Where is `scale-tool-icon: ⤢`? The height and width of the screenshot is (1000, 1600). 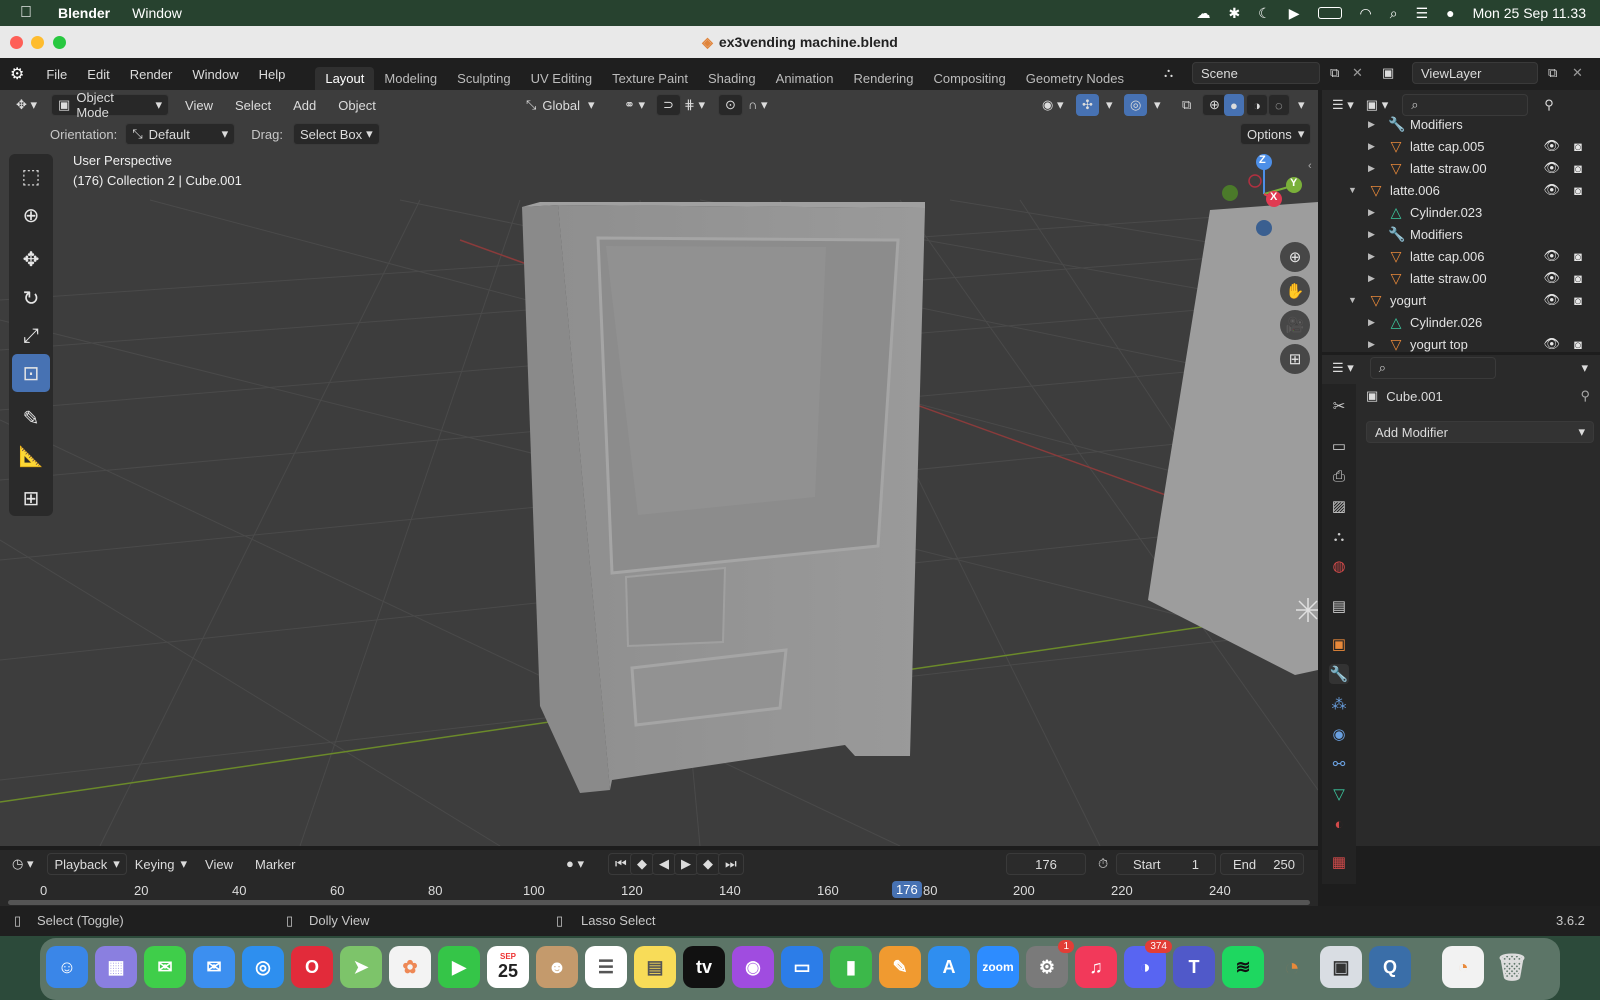
scale-tool-icon: ⤢ is located at coordinates (31, 336).